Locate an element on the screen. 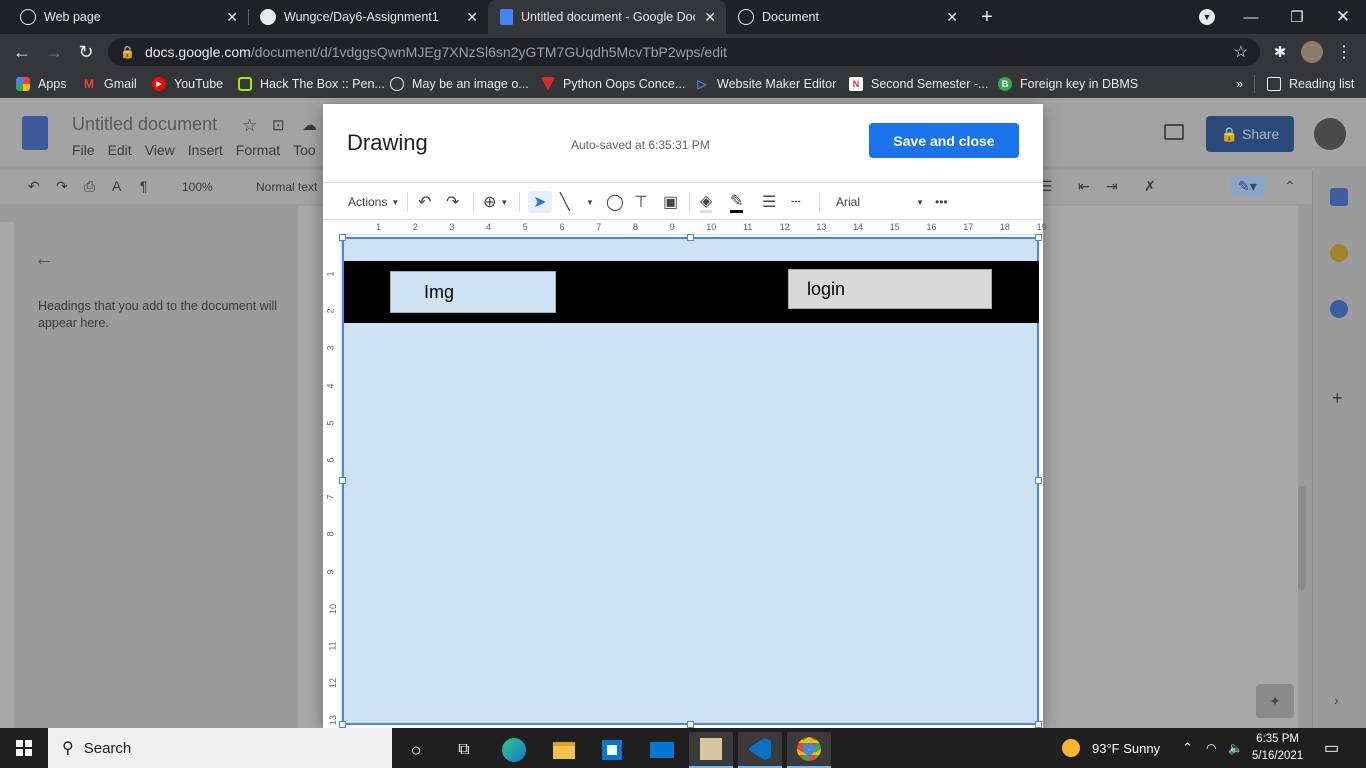 The image size is (1366, 768). collapse-icon: ⌃ is located at coordinates (1290, 186).